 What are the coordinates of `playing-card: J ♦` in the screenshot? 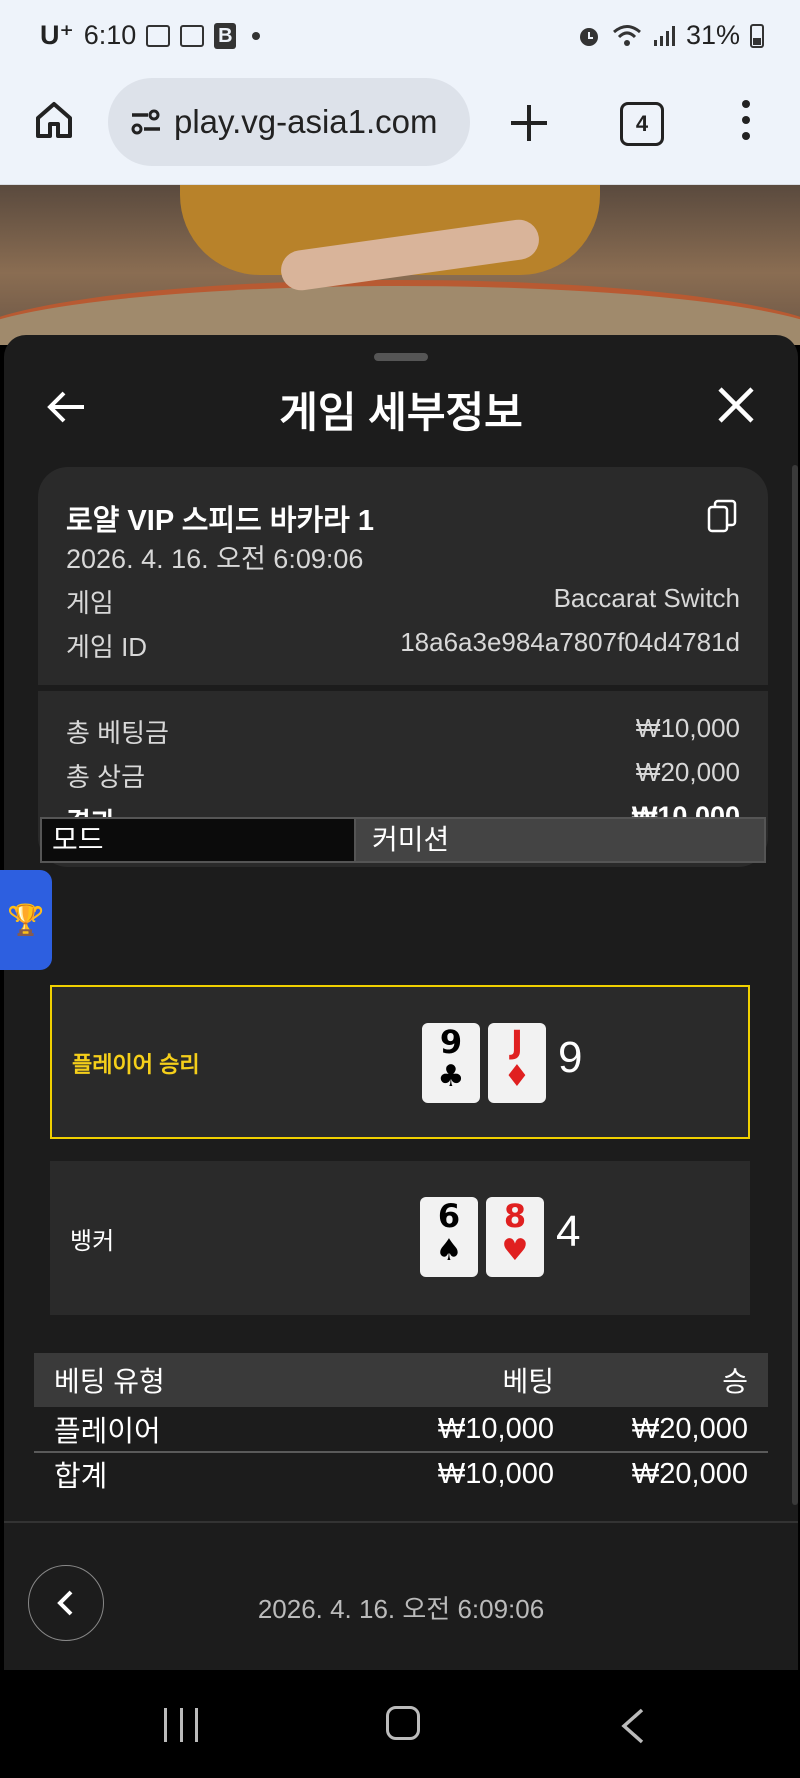 It's located at (517, 1063).